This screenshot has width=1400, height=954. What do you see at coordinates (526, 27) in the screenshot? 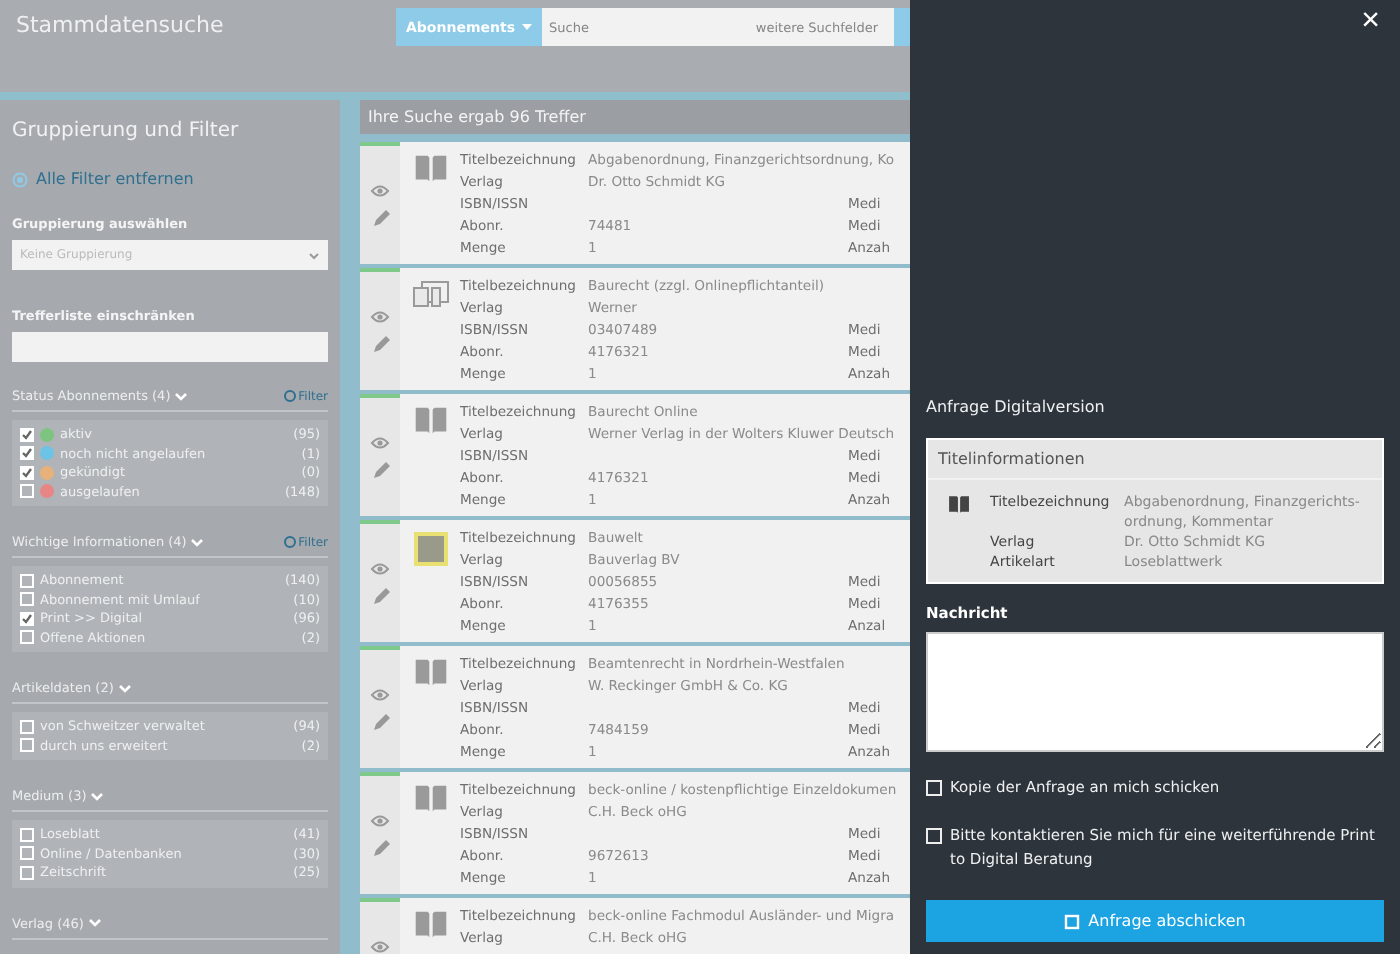
I see `caret-icon` at bounding box center [526, 27].